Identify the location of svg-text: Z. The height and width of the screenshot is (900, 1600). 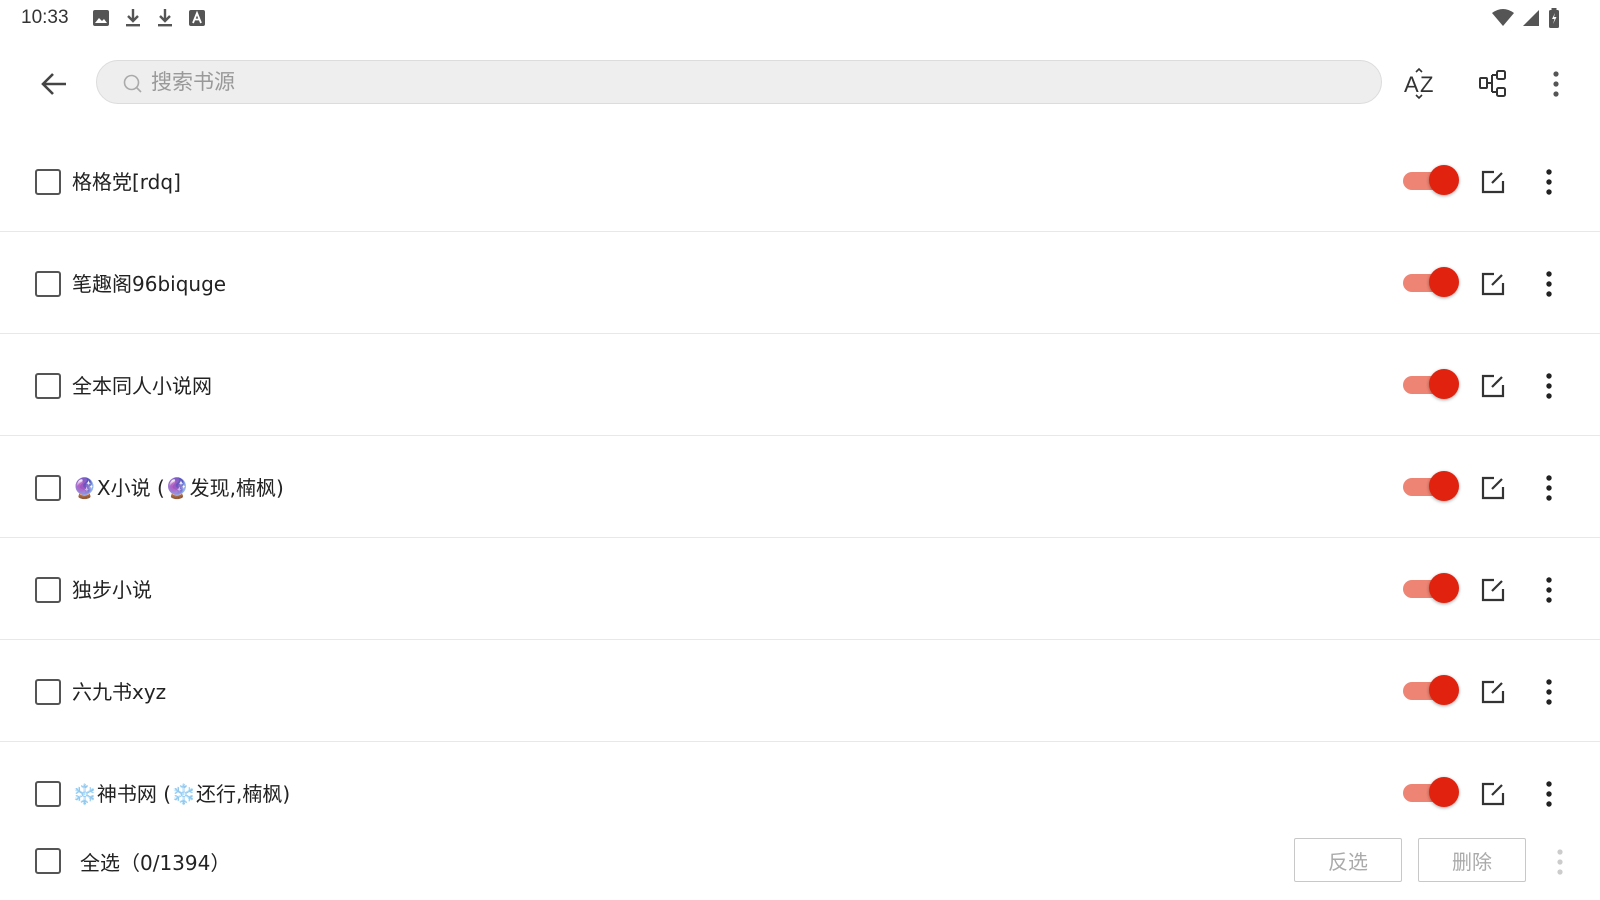
(1426, 84).